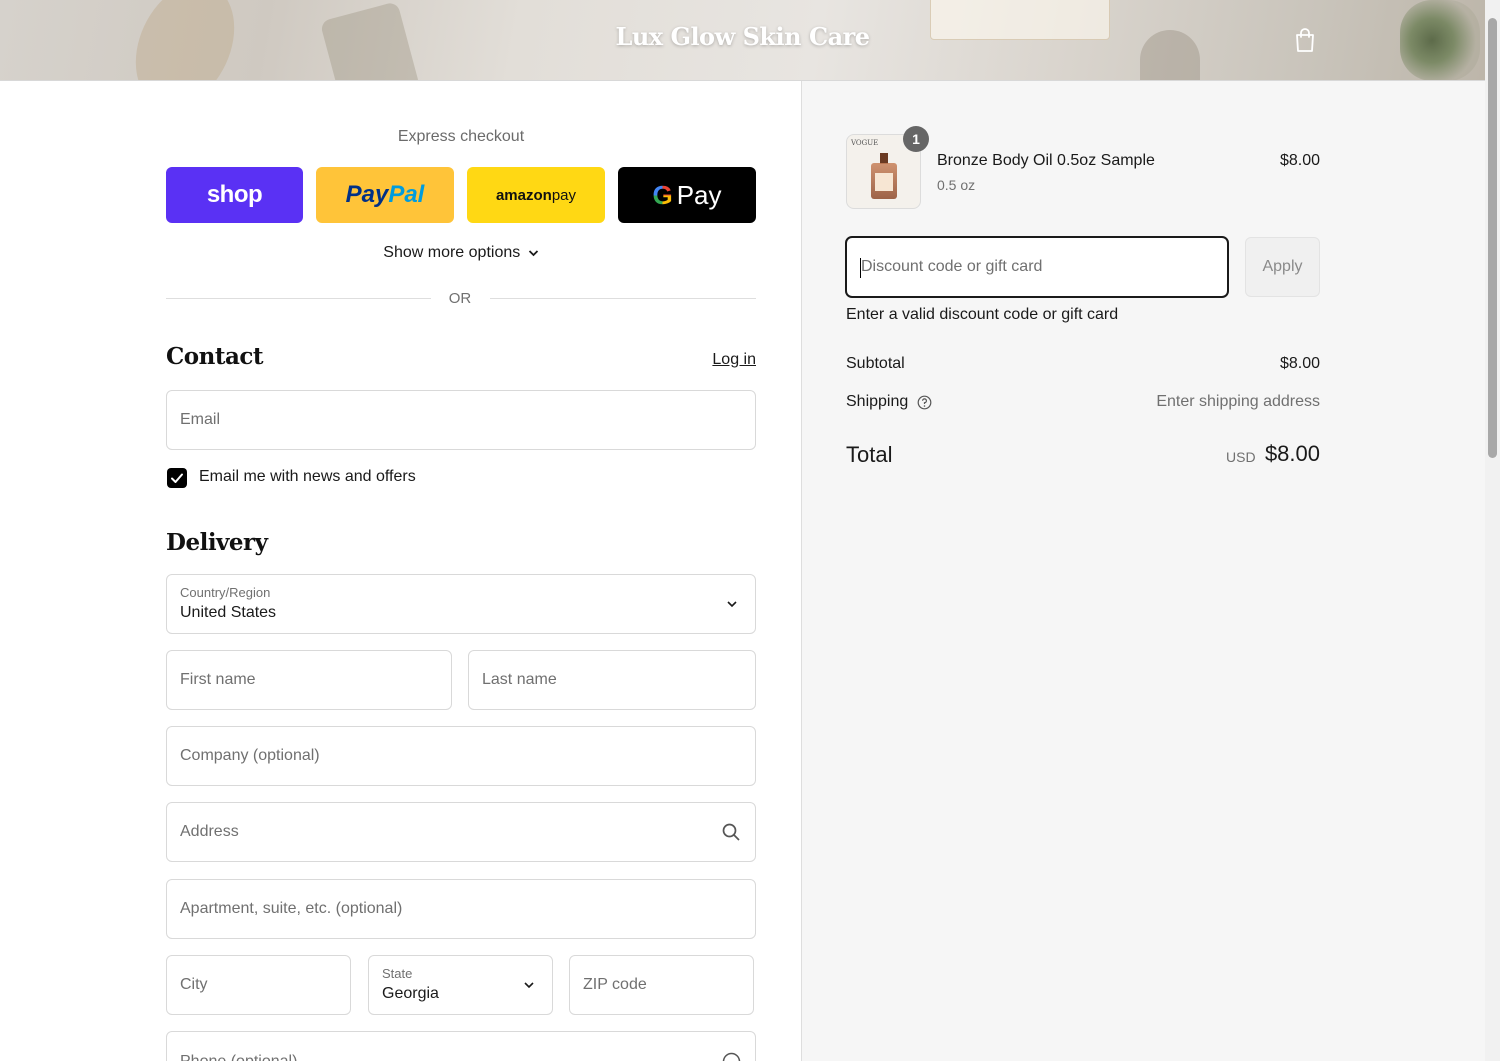  I want to click on express-checkout-title: Express checkout, so click(461, 136).